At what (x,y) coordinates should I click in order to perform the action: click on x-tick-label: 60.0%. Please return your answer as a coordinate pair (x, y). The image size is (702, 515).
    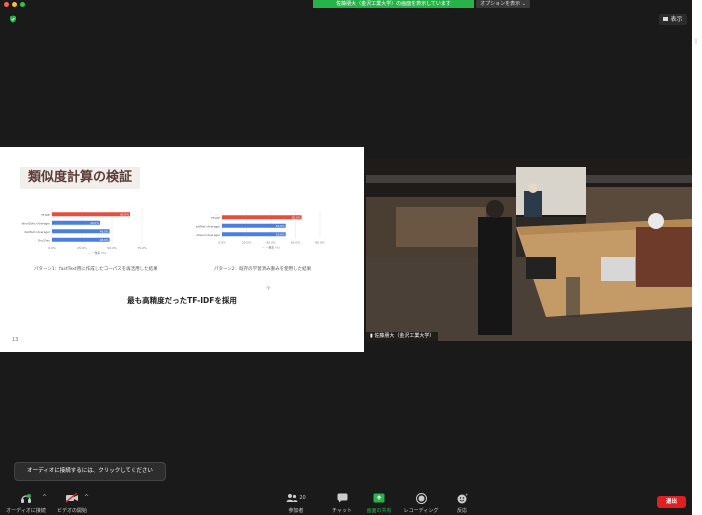
    Looking at the image, I should click on (296, 243).